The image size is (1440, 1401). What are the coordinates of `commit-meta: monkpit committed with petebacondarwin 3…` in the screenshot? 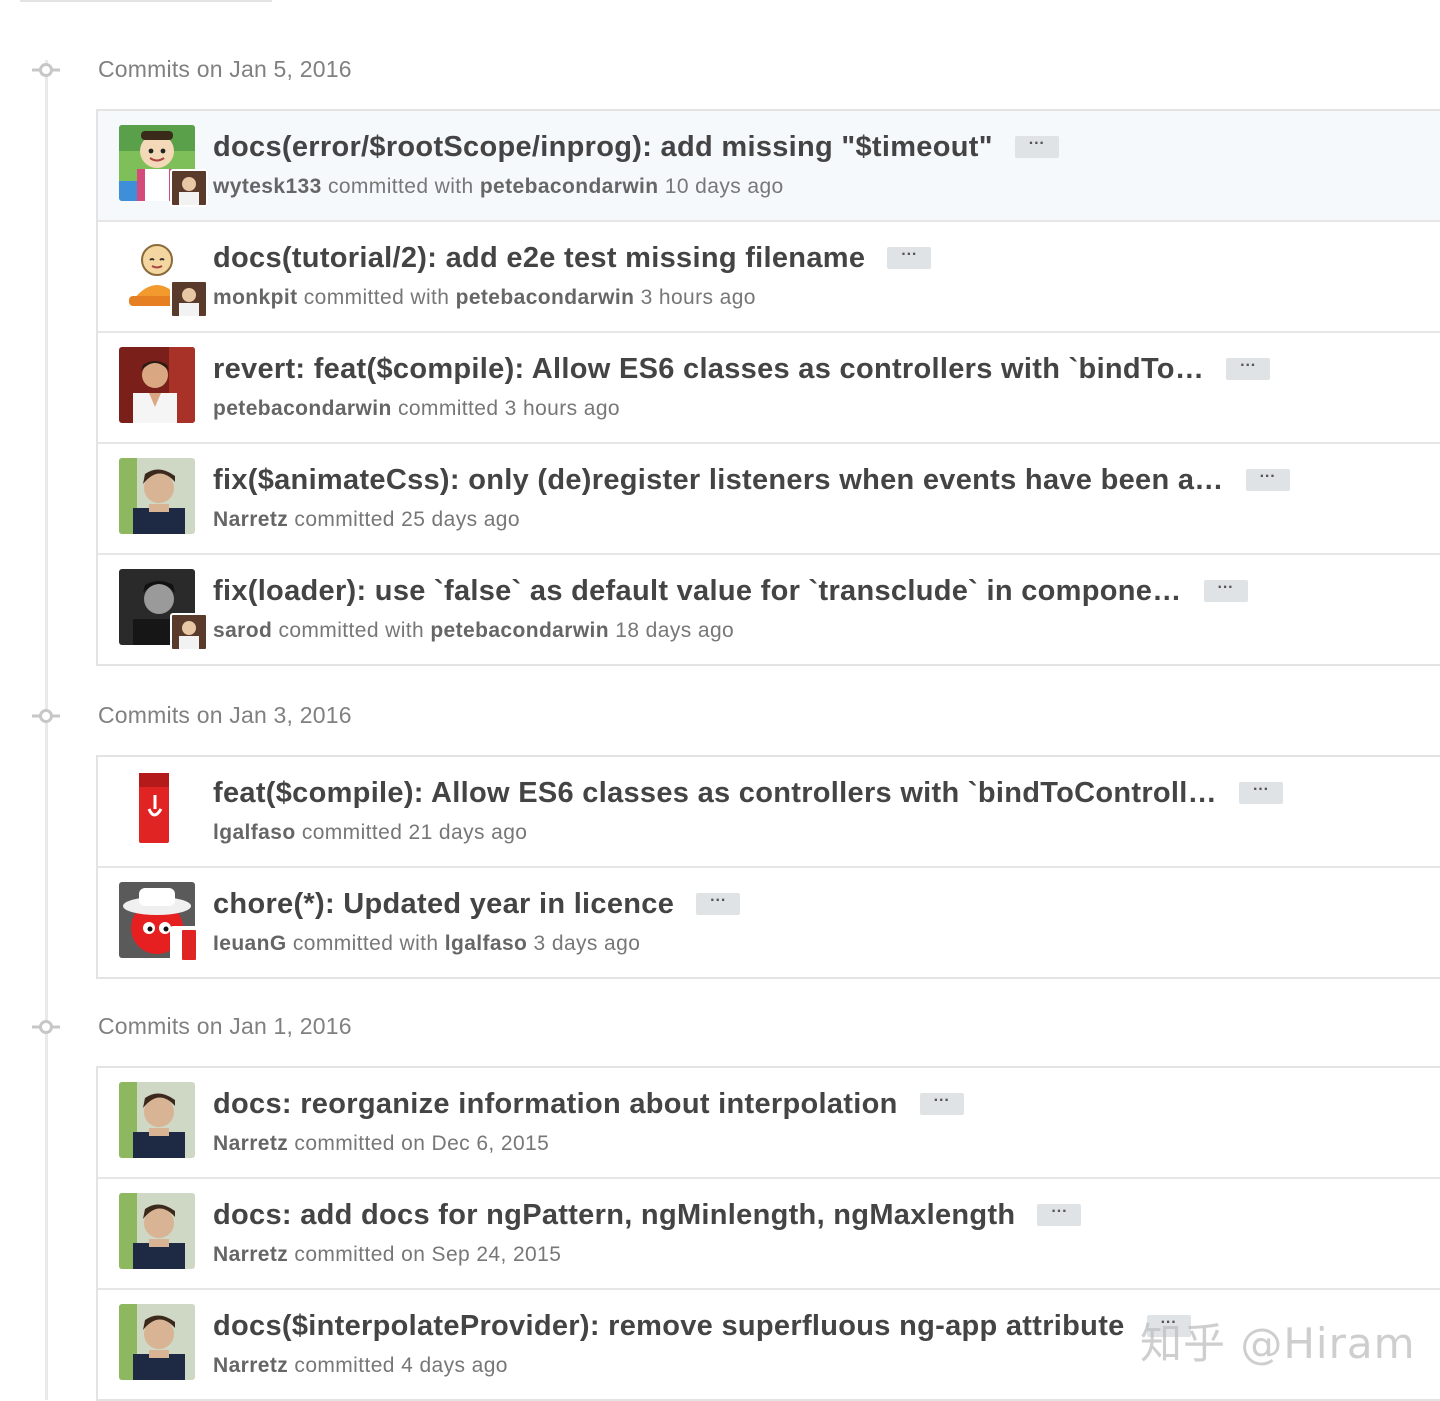 It's located at (484, 298).